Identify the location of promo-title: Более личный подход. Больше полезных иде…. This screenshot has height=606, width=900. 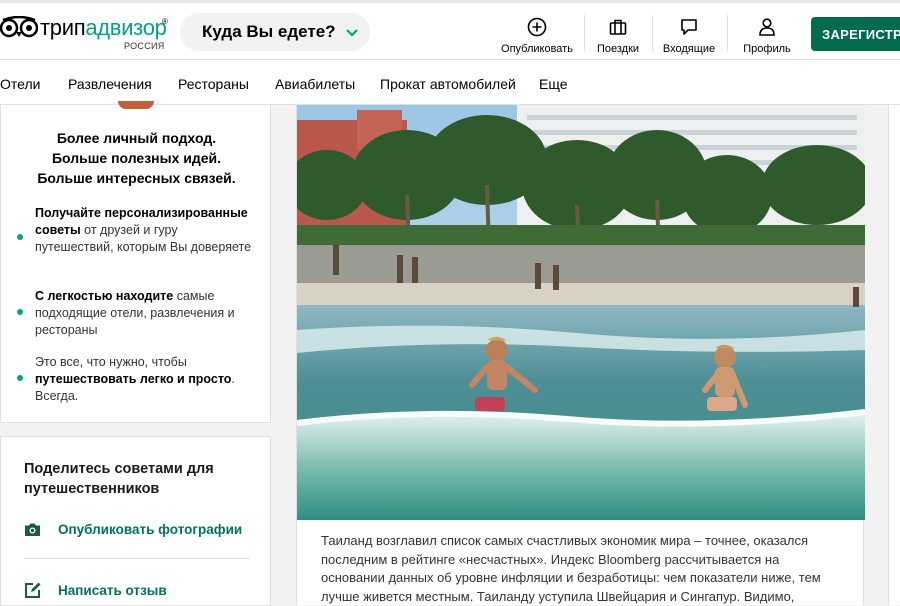
(136, 158).